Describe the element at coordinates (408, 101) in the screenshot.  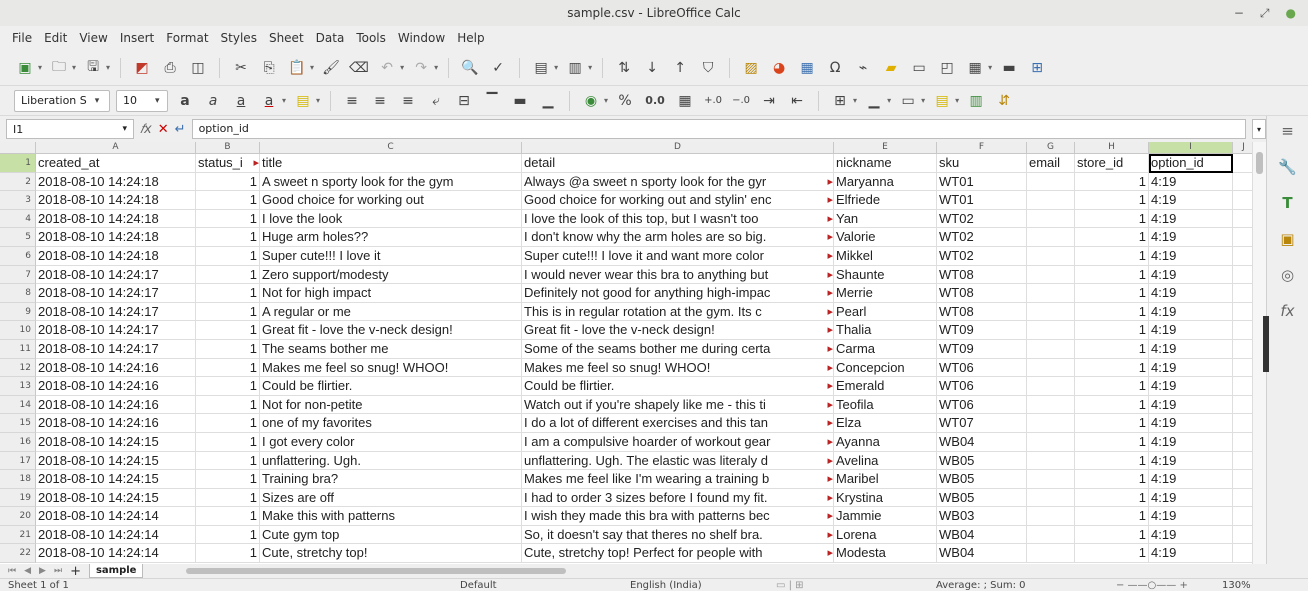
I see `align-right-icon: ≡` at that location.